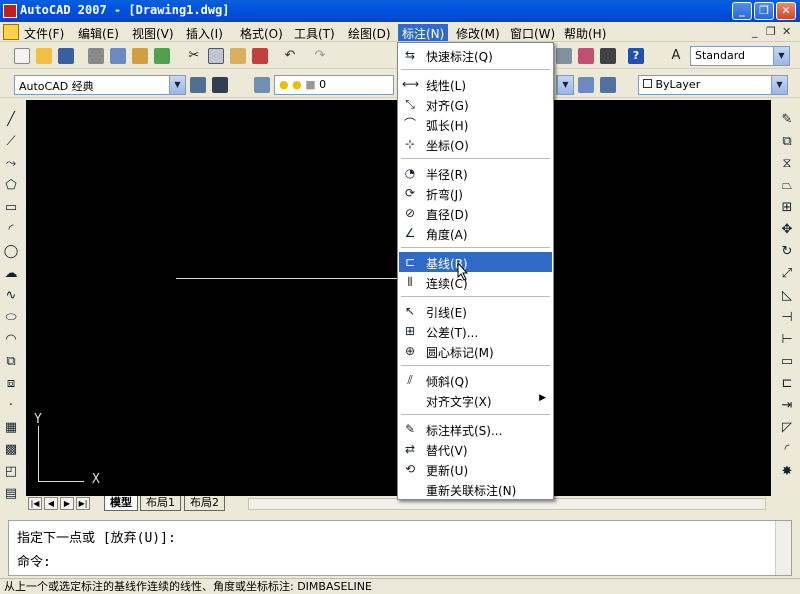  What do you see at coordinates (11, 230) in the screenshot?
I see `arc-icon: ◜` at bounding box center [11, 230].